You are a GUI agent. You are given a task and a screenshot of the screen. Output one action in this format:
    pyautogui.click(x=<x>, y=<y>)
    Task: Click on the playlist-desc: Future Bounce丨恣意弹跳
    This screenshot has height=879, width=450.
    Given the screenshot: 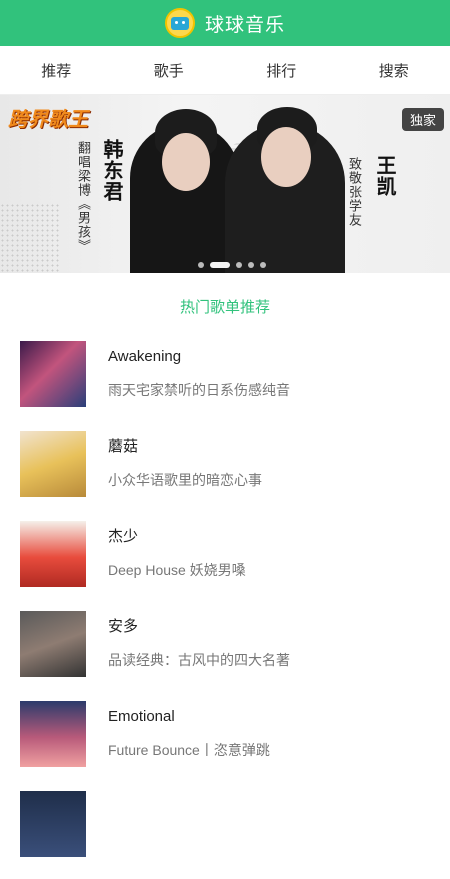 What is the action you would take?
    pyautogui.click(x=189, y=750)
    